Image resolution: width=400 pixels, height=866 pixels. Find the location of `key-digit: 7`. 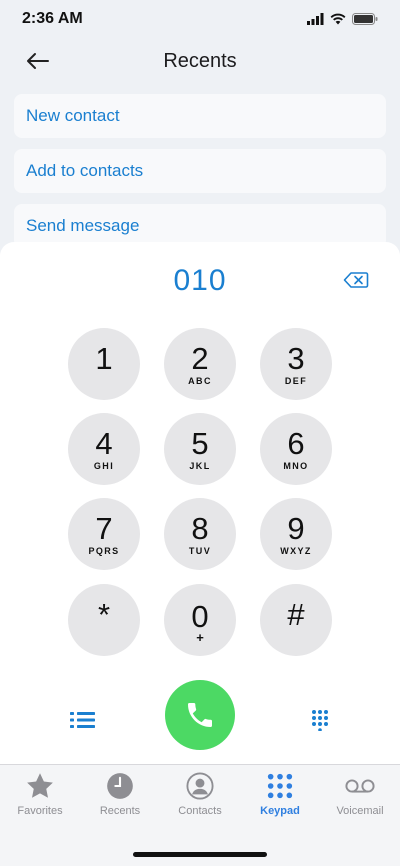

key-digit: 7 is located at coordinates (104, 528).